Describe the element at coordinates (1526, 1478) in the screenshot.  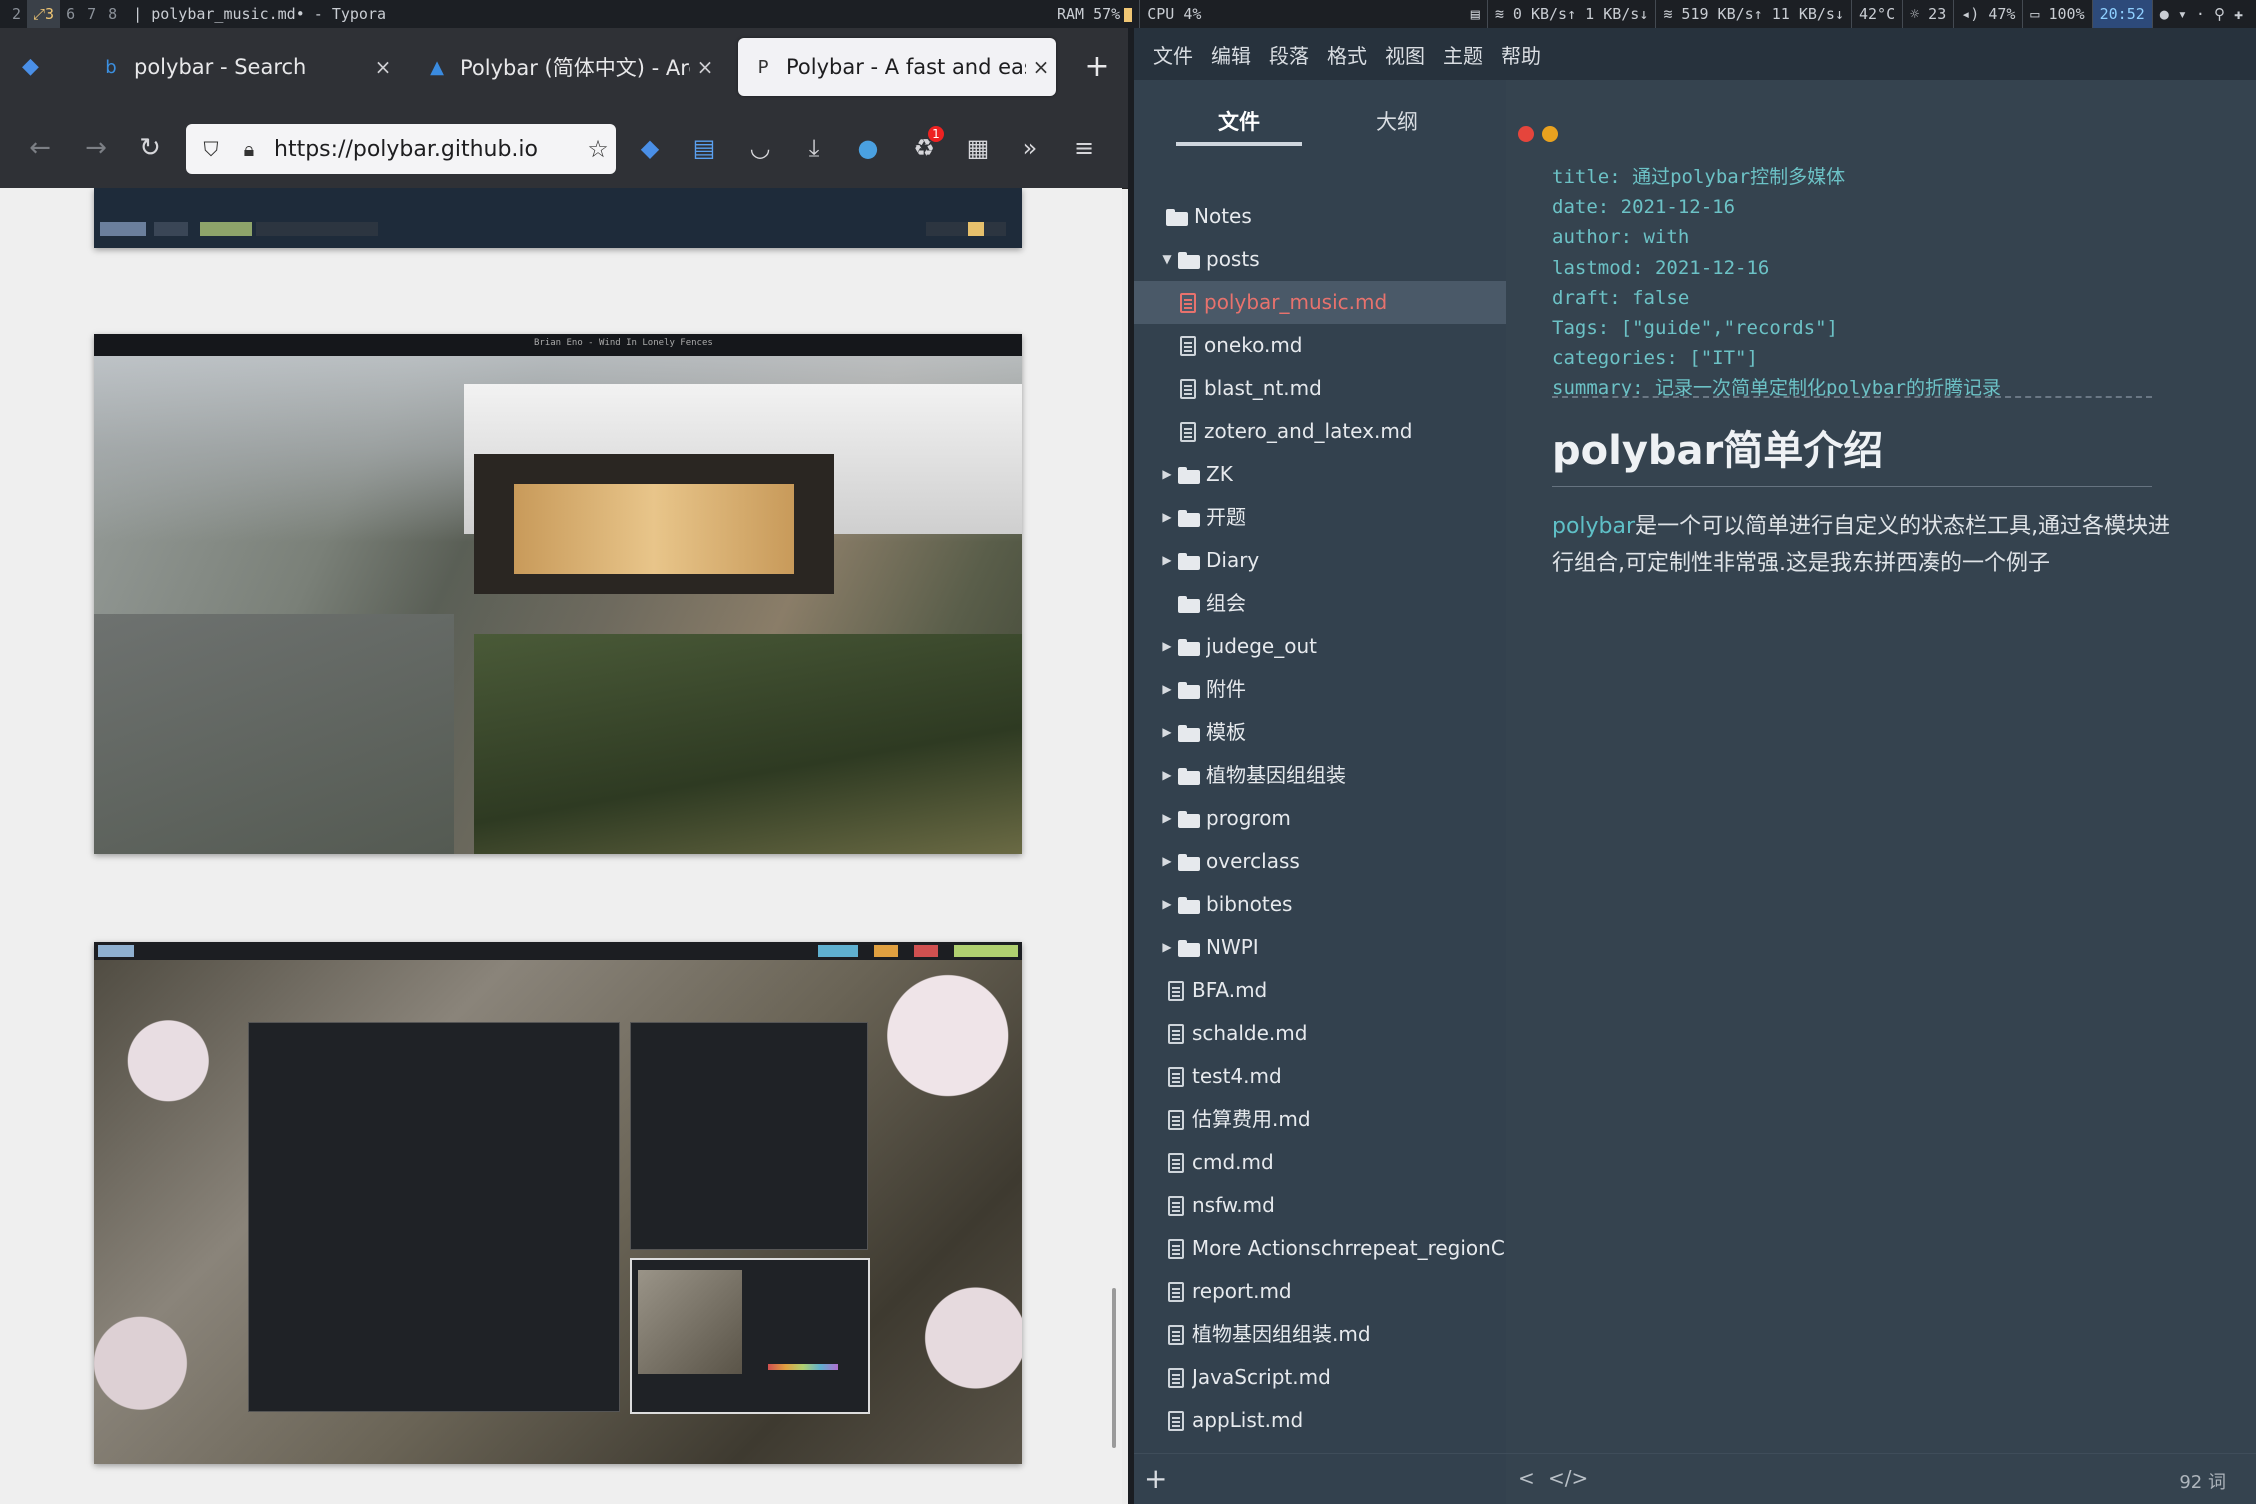
I see `collapse-sidebar-button: <` at that location.